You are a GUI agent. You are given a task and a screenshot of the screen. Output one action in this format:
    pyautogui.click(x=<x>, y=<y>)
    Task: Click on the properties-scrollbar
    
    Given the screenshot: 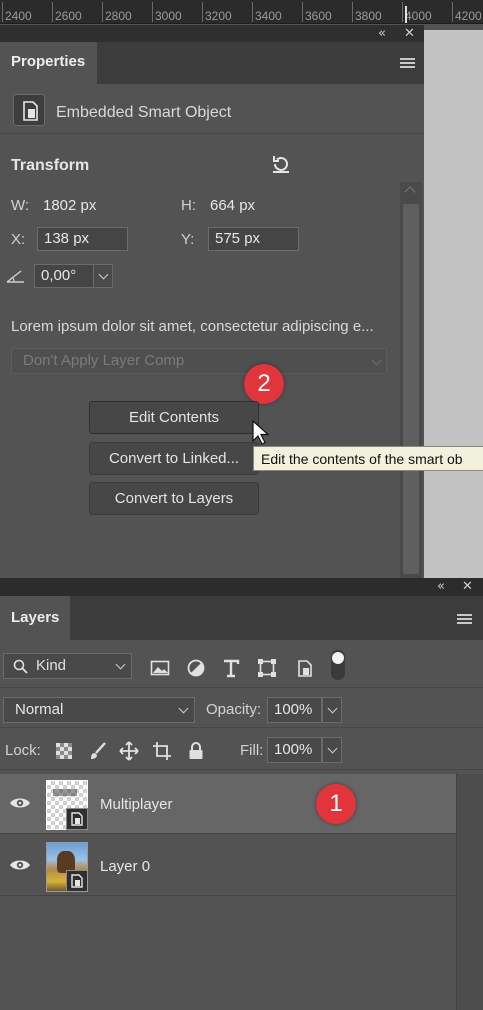 What is the action you would take?
    pyautogui.click(x=411, y=388)
    